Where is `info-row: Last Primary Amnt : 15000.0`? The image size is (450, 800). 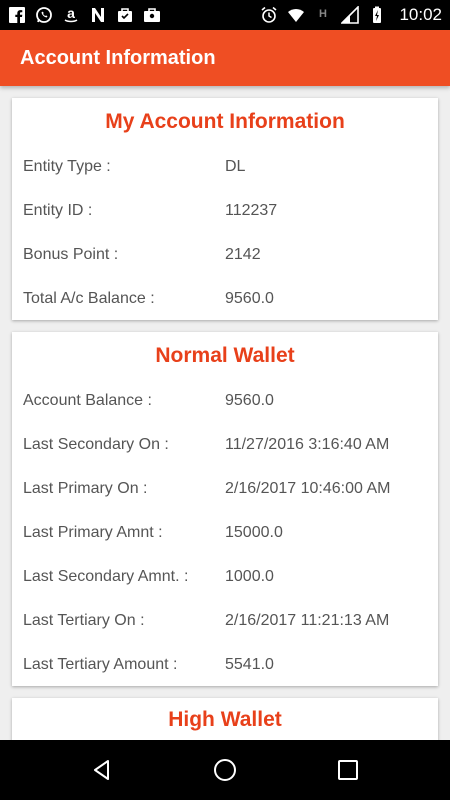 info-row: Last Primary Amnt : 15000.0 is located at coordinates (225, 536).